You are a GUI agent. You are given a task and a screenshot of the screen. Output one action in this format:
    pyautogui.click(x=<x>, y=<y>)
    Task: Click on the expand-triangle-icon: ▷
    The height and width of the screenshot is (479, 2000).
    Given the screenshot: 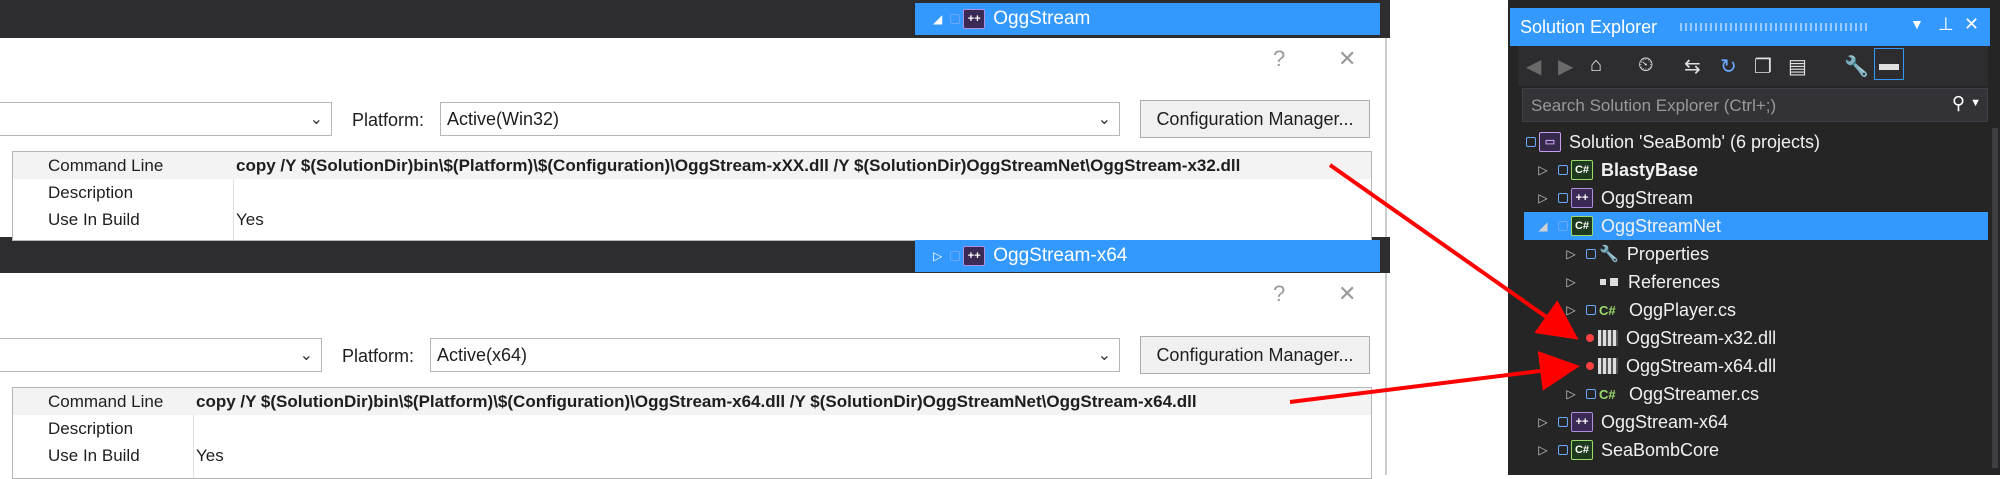 What is the action you would take?
    pyautogui.click(x=937, y=256)
    